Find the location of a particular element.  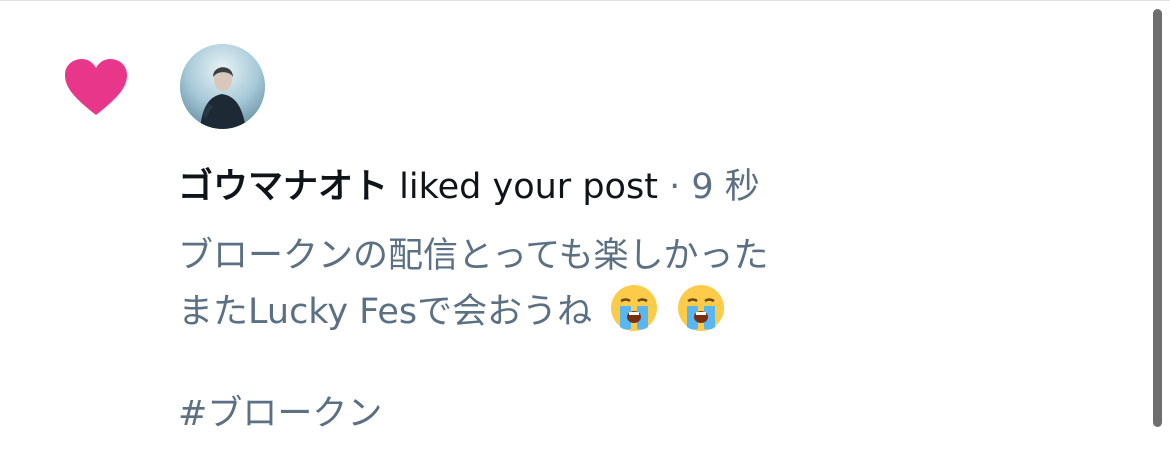

post-preview: ブロークンの配信とっても楽しかった またLucky Fesで会おうね is located at coordinates (473, 283).